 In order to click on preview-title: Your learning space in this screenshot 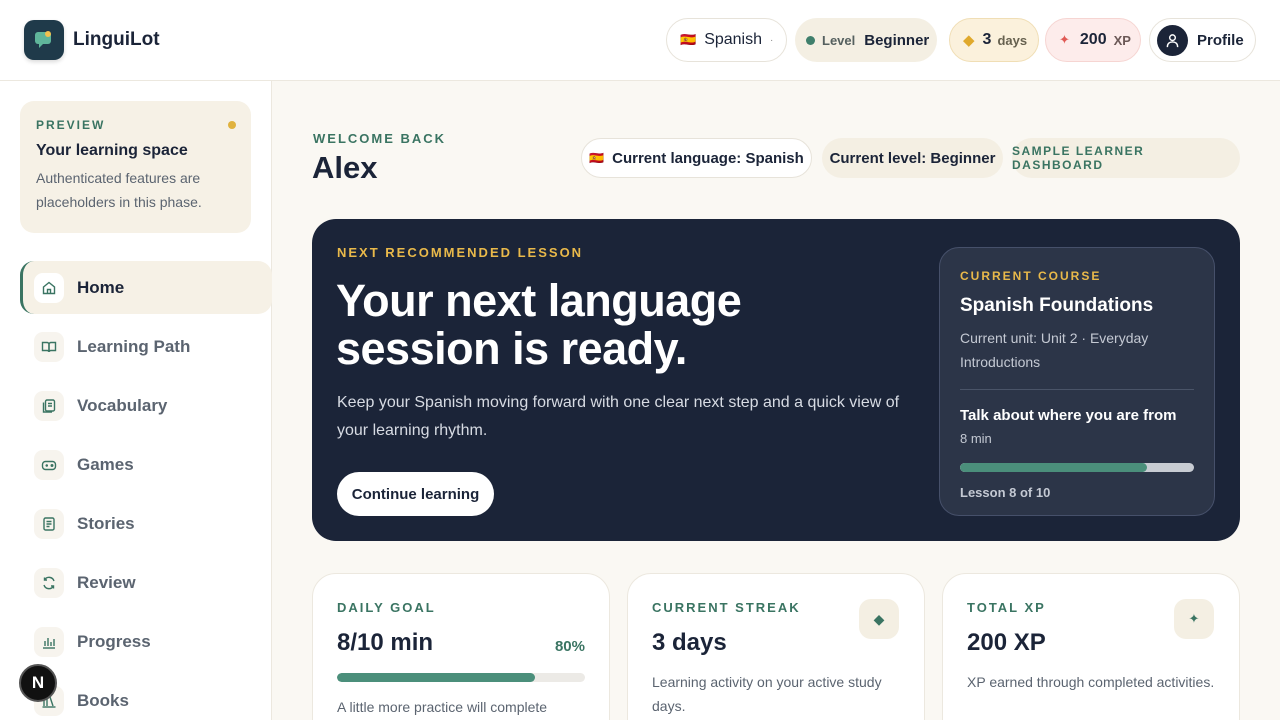, I will do `click(112, 150)`.